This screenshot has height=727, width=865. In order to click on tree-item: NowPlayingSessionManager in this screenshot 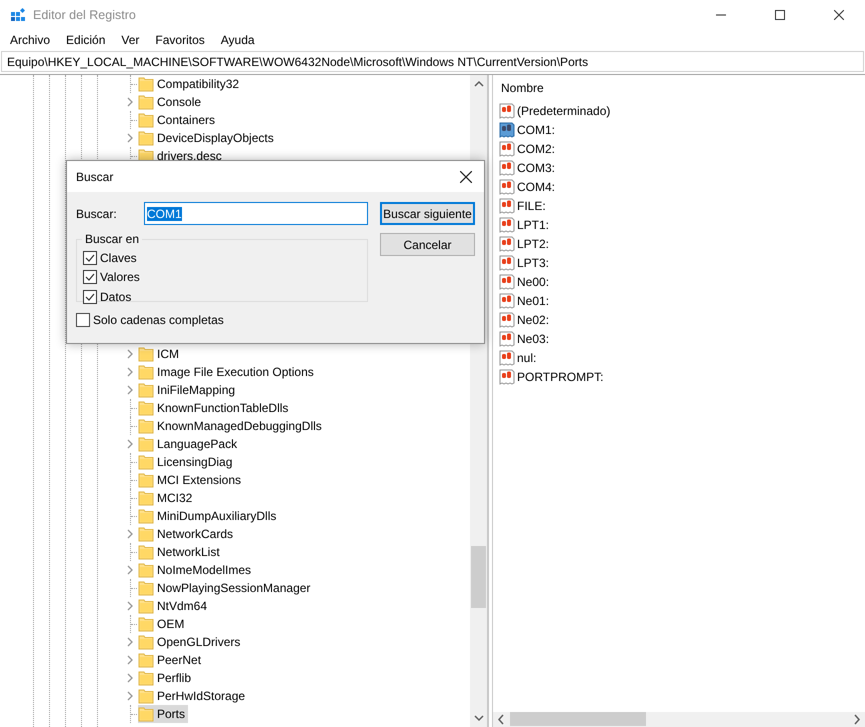, I will do `click(226, 588)`.